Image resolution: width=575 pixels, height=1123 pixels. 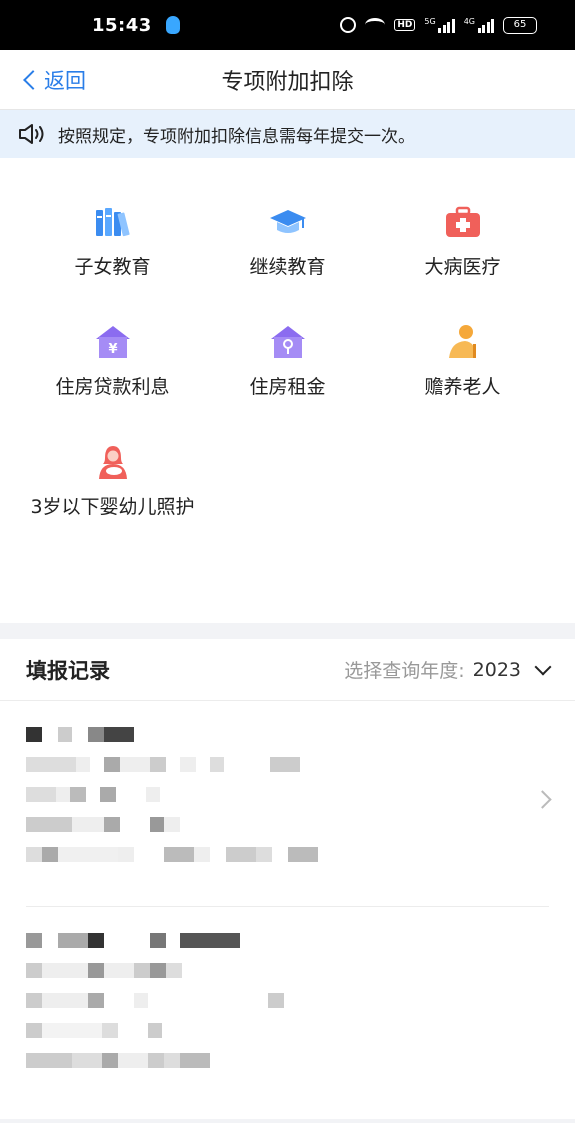 What do you see at coordinates (65, 80) in the screenshot?
I see `back-label: 返回` at bounding box center [65, 80].